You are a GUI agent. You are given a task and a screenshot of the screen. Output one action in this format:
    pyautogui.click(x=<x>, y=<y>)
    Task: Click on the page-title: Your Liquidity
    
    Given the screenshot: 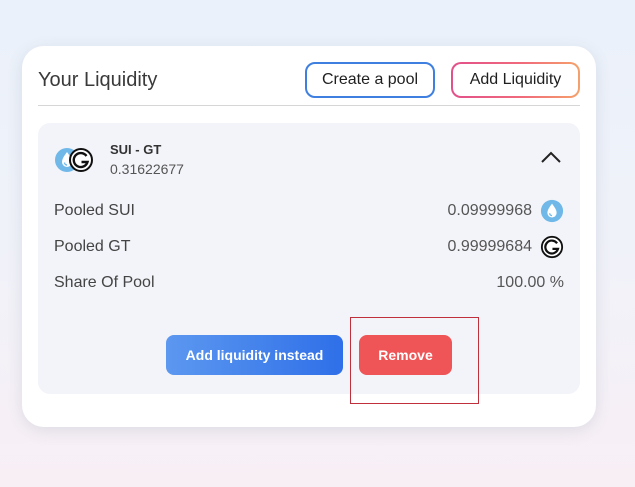 What is the action you would take?
    pyautogui.click(x=98, y=80)
    